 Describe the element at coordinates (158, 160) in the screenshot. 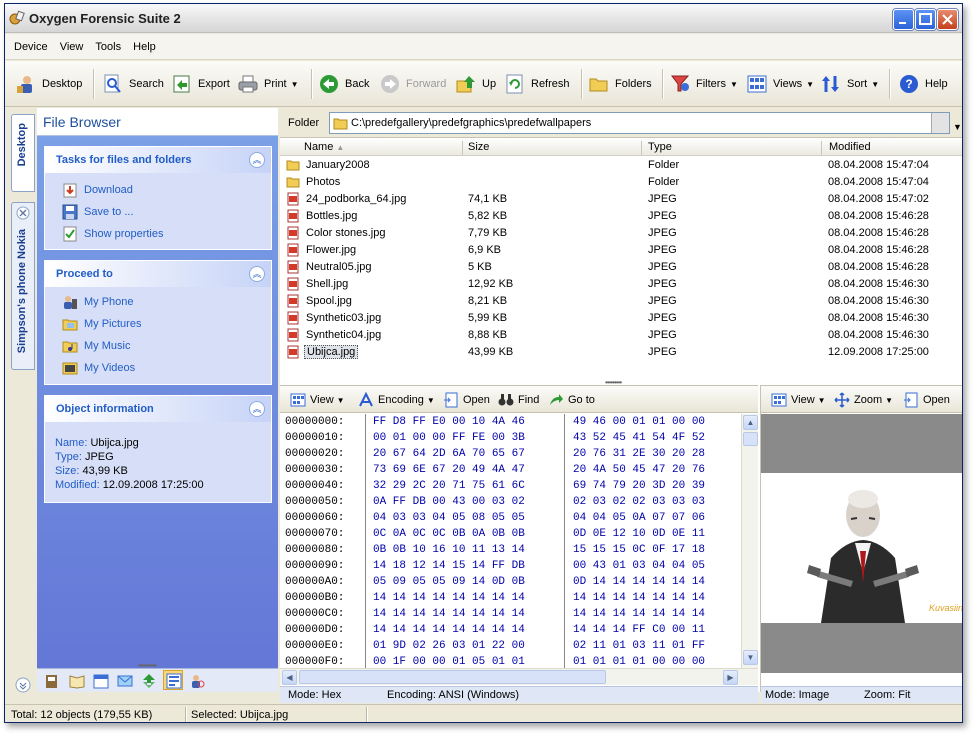

I see `tasks-panel-header: Tasks for files and folders ︽` at that location.